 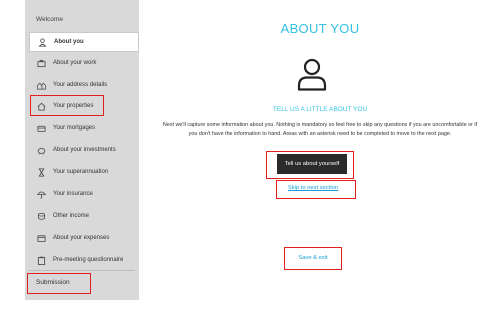 I want to click on hourglass-icon, so click(x=41, y=172).